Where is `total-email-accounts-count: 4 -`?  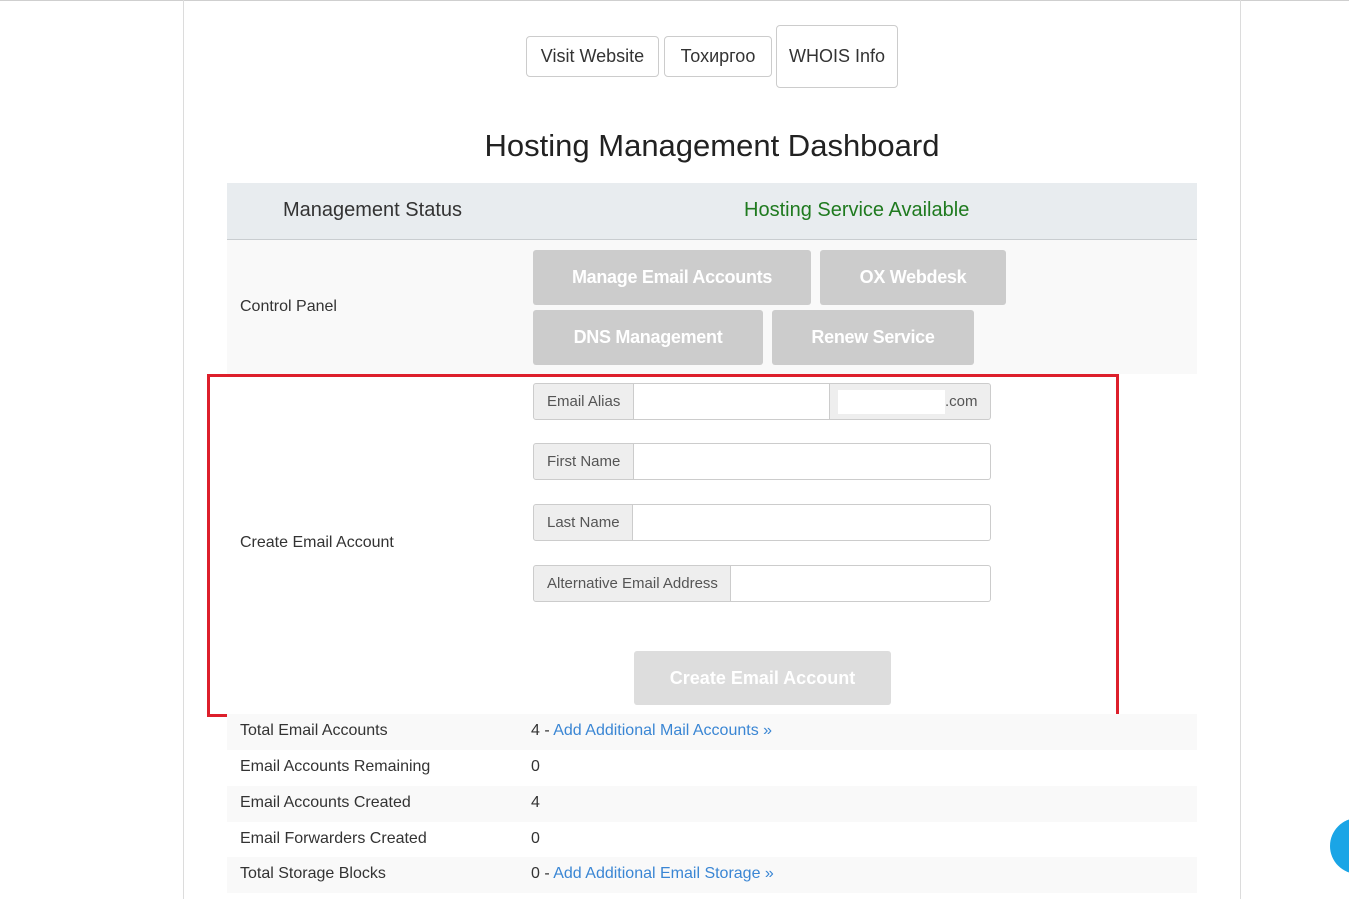 total-email-accounts-count: 4 - is located at coordinates (542, 730).